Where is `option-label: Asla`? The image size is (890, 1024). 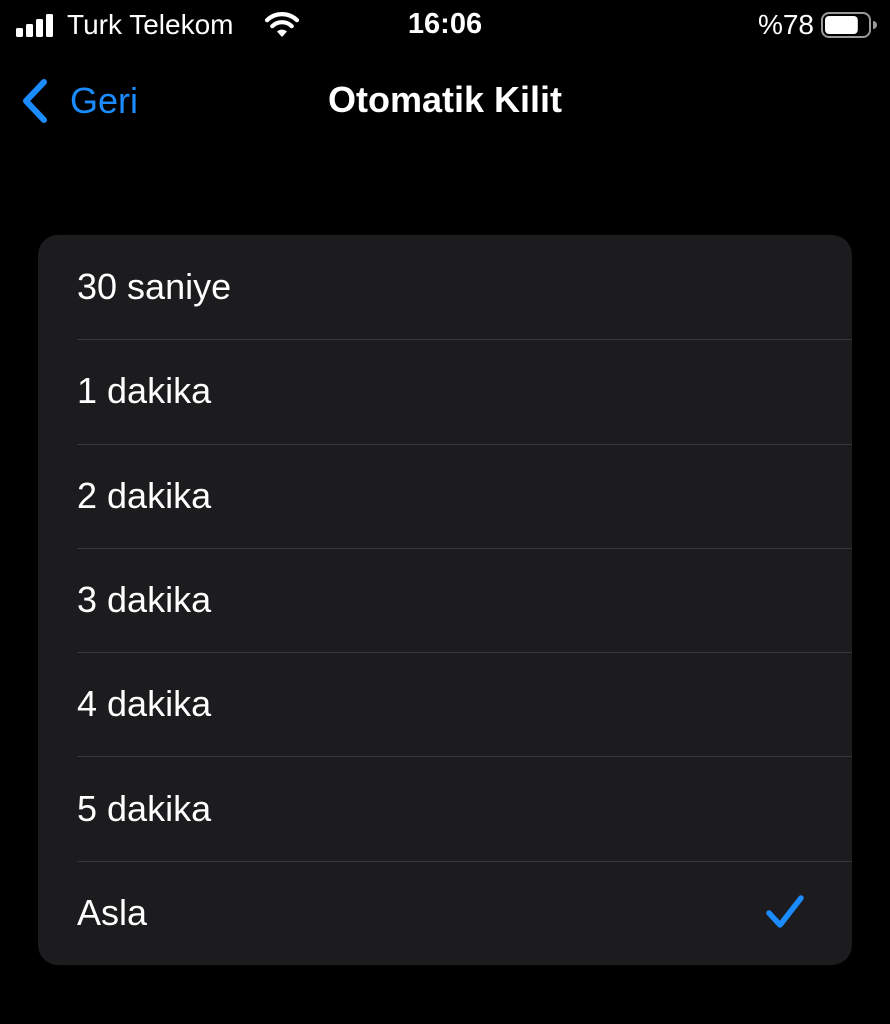 option-label: Asla is located at coordinates (112, 912).